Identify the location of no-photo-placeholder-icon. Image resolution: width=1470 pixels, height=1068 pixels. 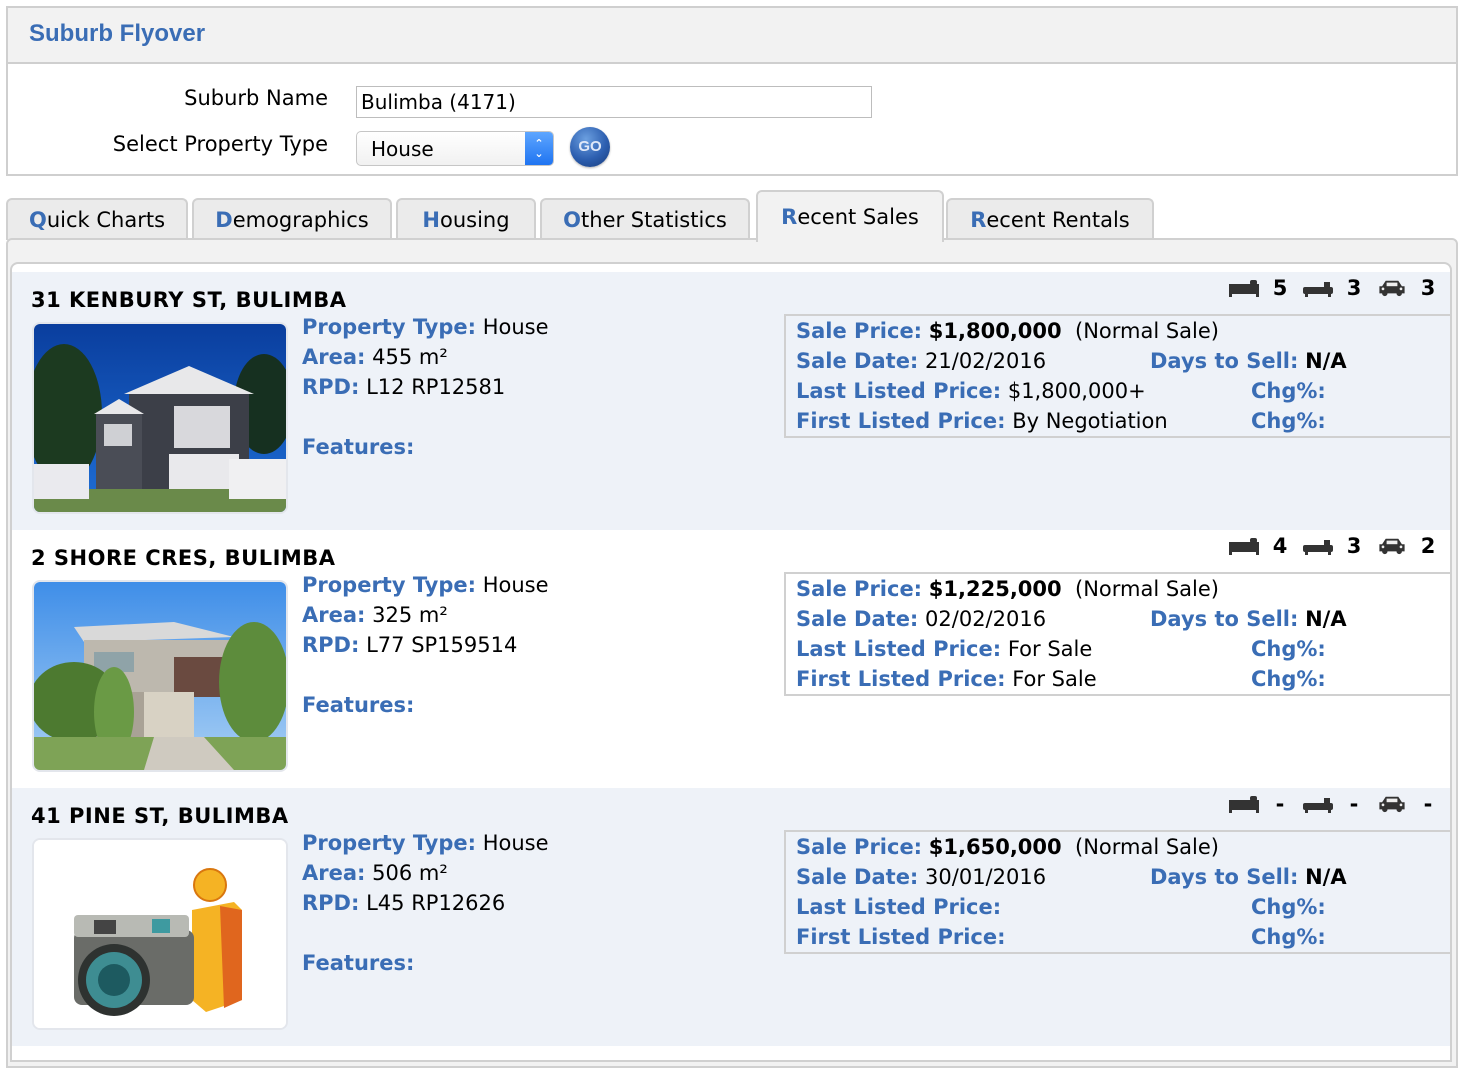
(160, 934).